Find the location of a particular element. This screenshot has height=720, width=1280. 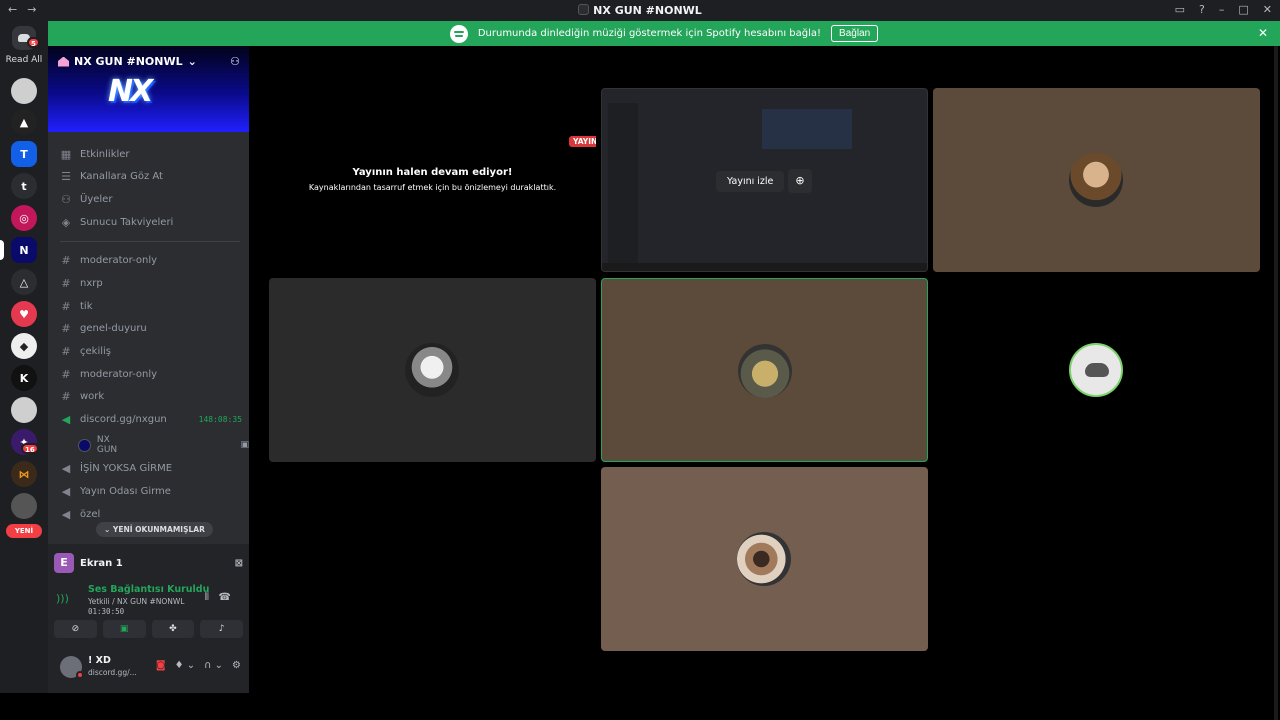

spotify-icon is located at coordinates (458, 33).